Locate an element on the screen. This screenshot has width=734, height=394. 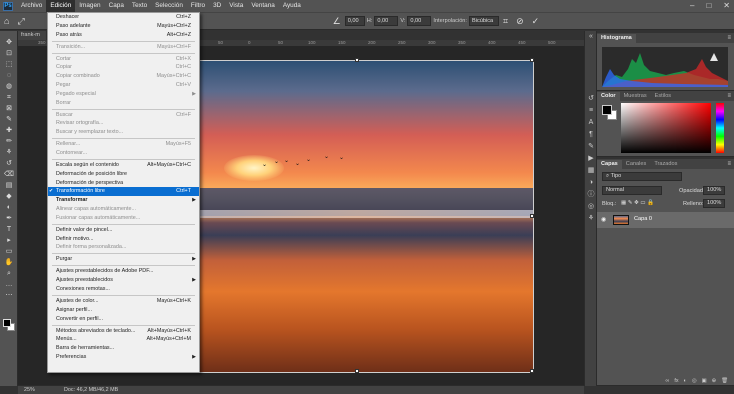
fx-icon: fx is located at coordinates (676, 382).